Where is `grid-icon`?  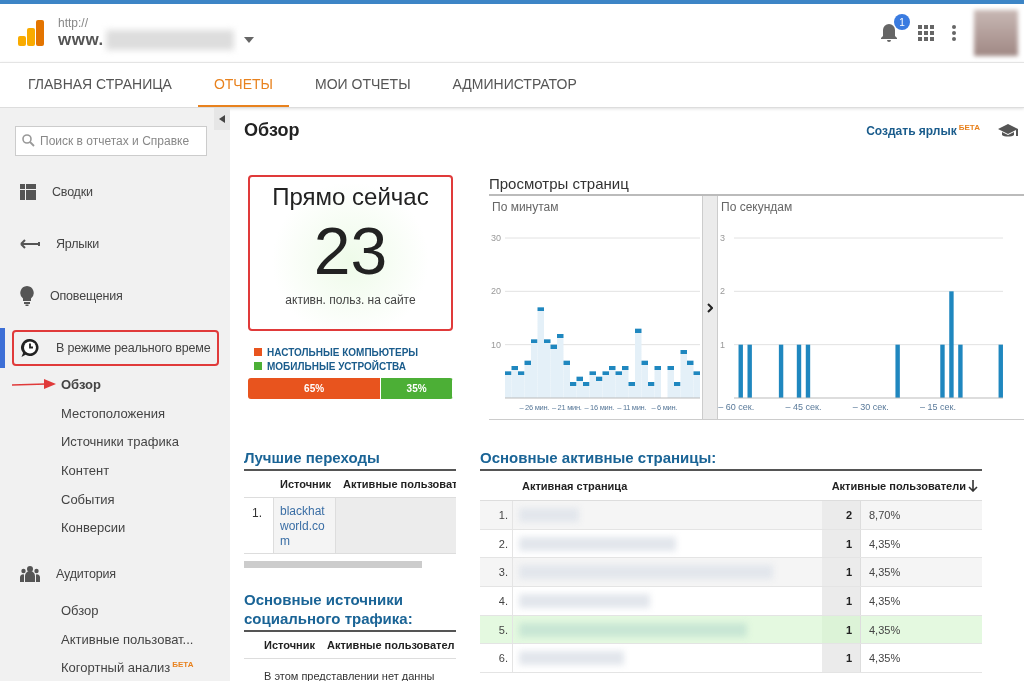
grid-icon is located at coordinates (28, 192).